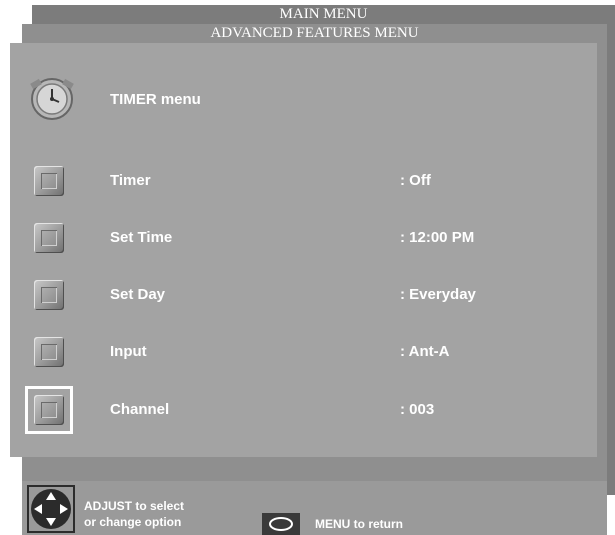 The width and height of the screenshot is (615, 535). Describe the element at coordinates (133, 522) in the screenshot. I see `adjust-hint-line2: or change option` at that location.